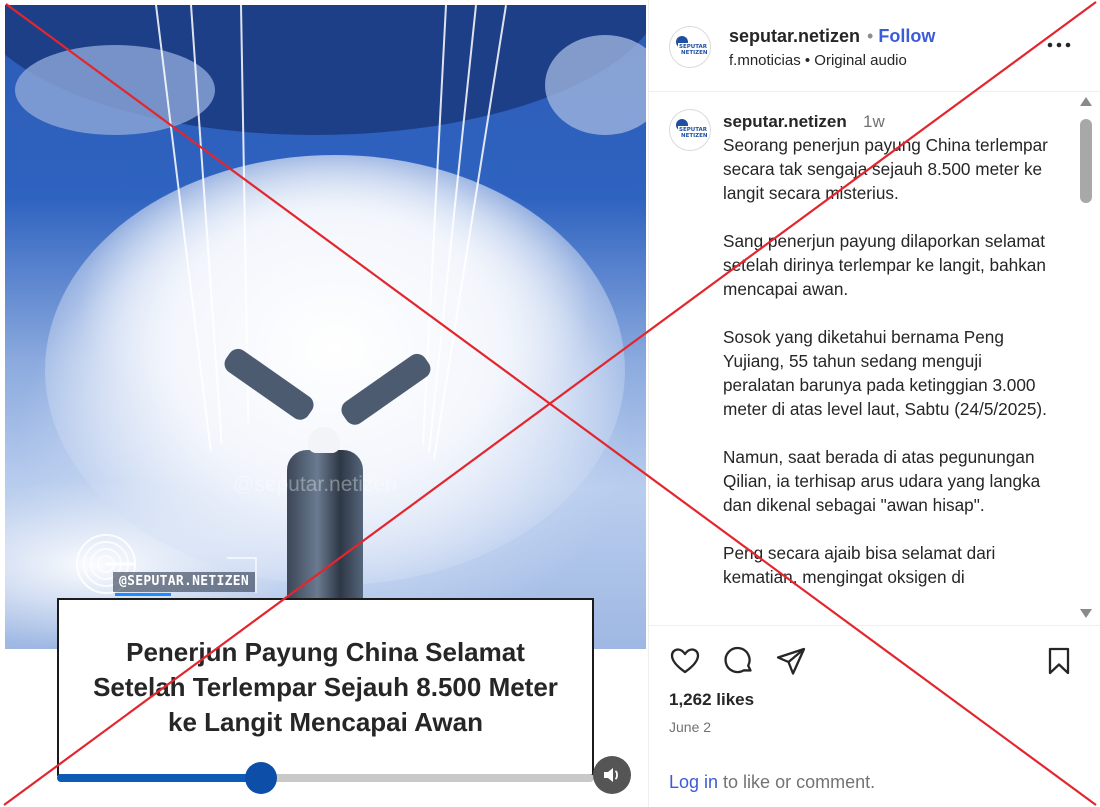 The image size is (1100, 807). I want to click on canopy-highlight-right, so click(595, 85).